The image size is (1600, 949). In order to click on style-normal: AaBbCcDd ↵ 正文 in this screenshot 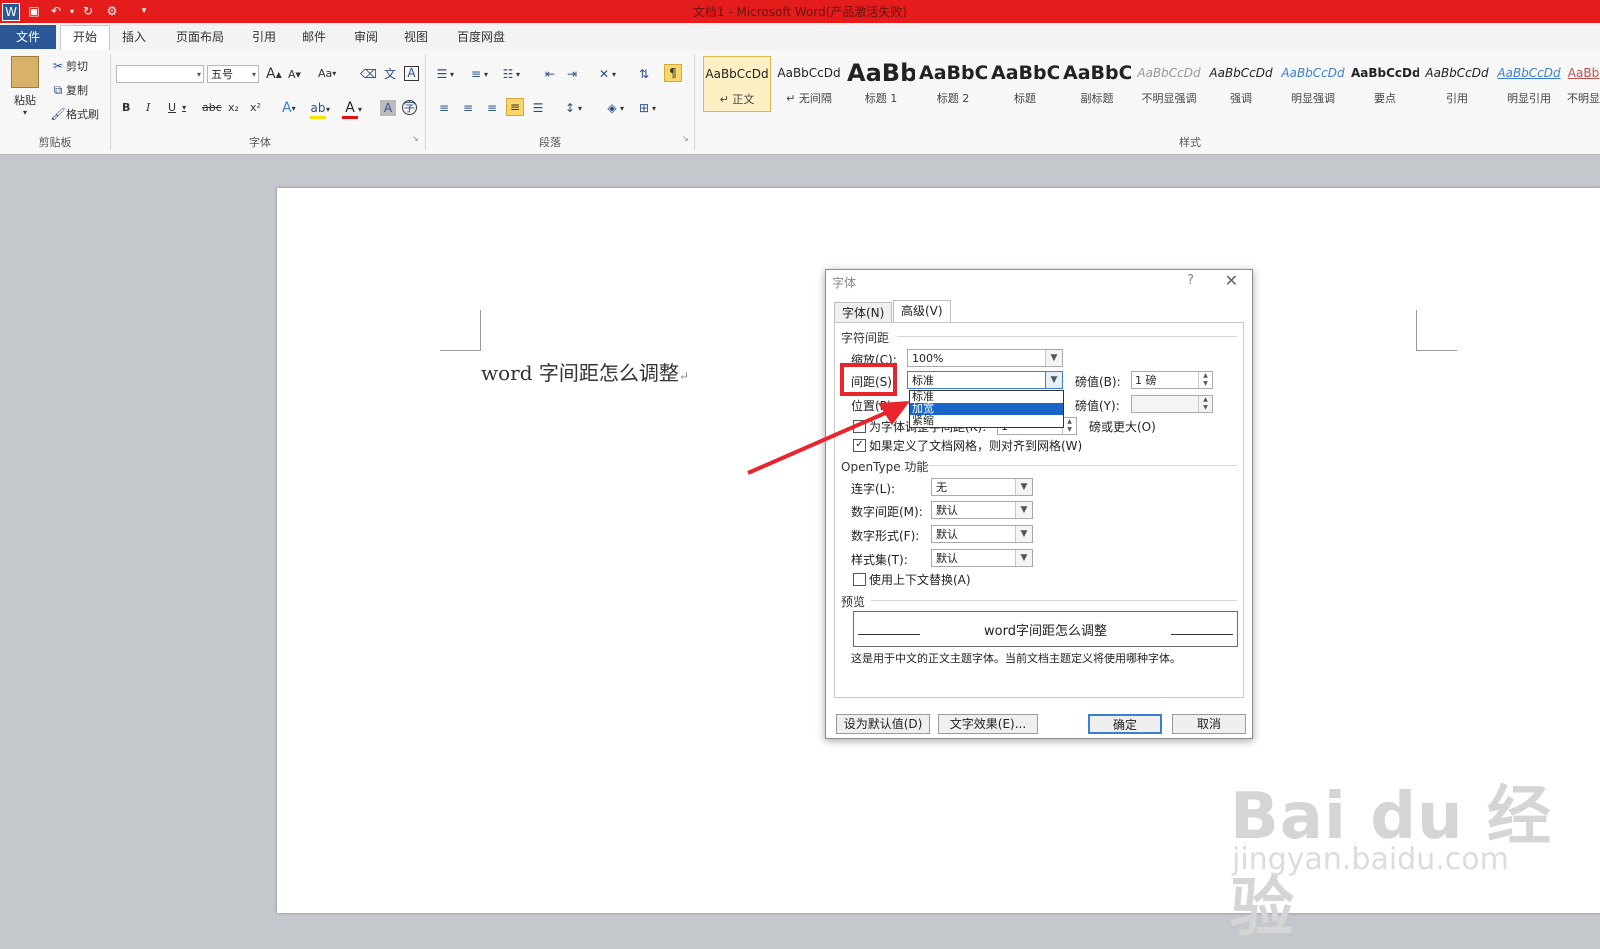, I will do `click(737, 84)`.